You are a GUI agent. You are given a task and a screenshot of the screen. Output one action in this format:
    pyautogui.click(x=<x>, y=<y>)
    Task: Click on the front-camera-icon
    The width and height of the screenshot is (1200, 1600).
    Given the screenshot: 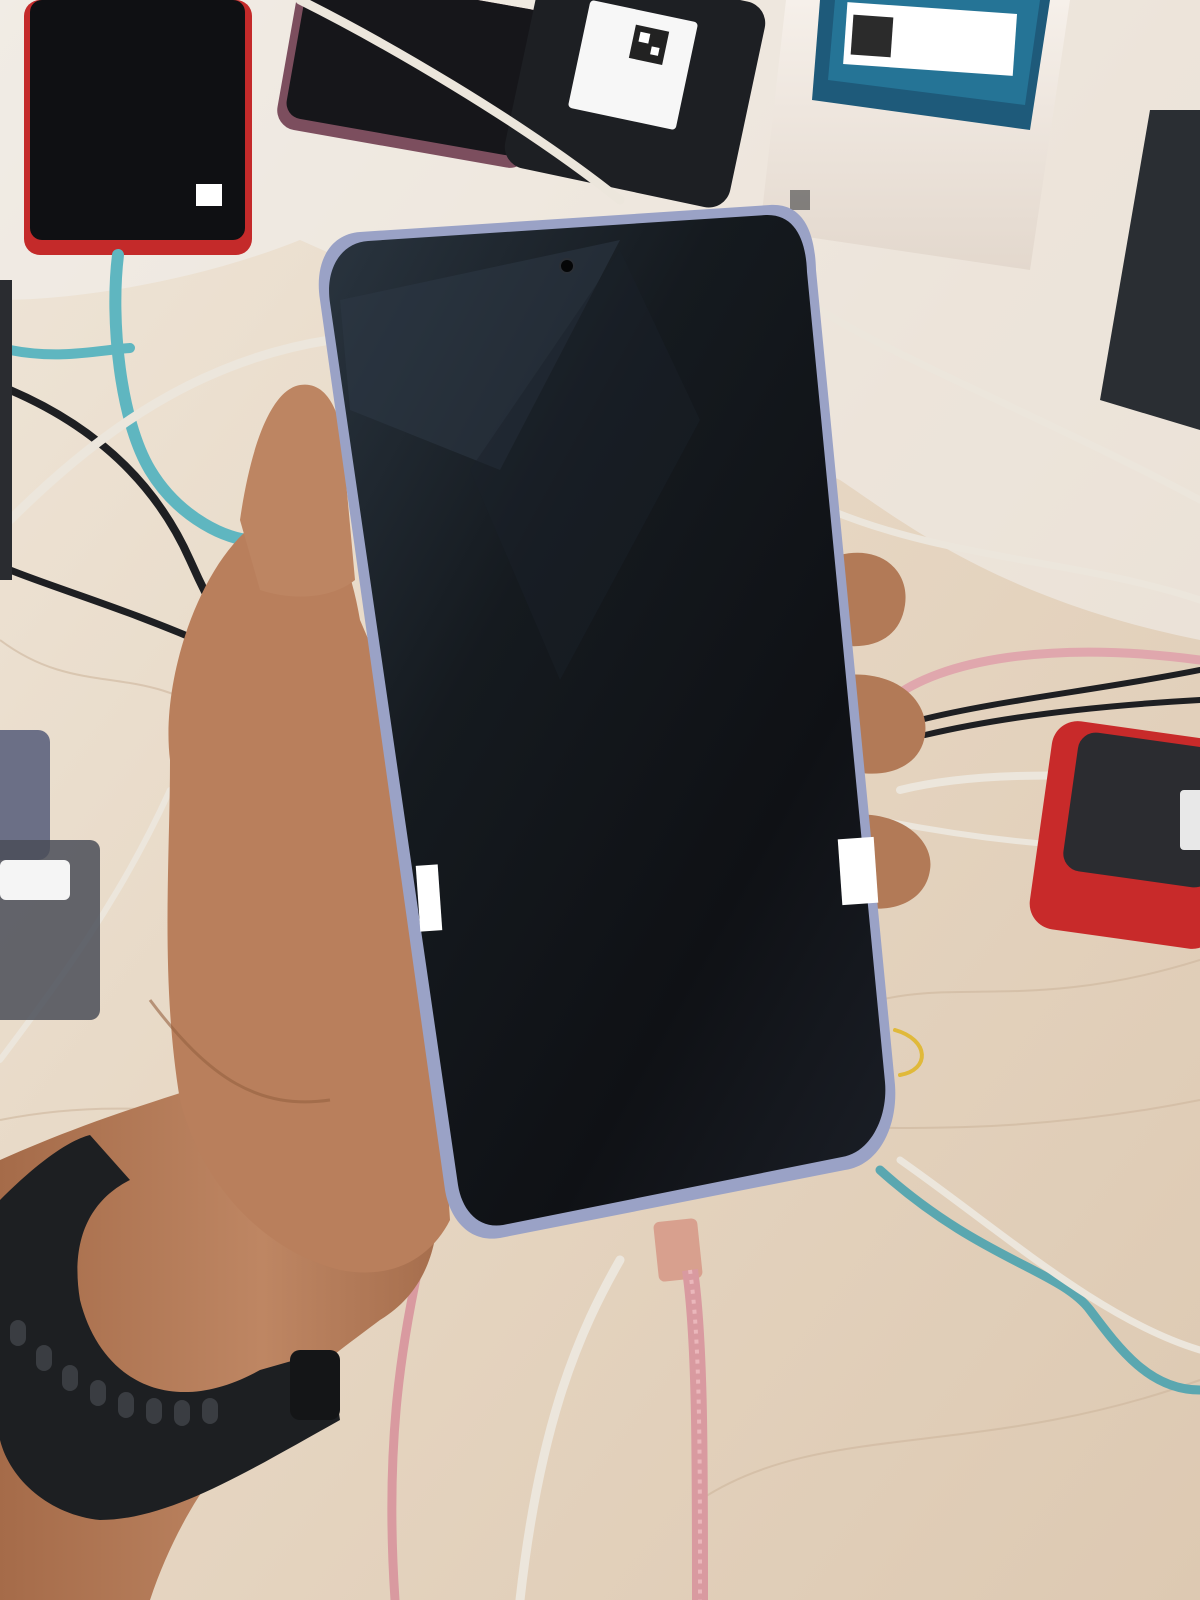 What is the action you would take?
    pyautogui.click(x=567, y=266)
    